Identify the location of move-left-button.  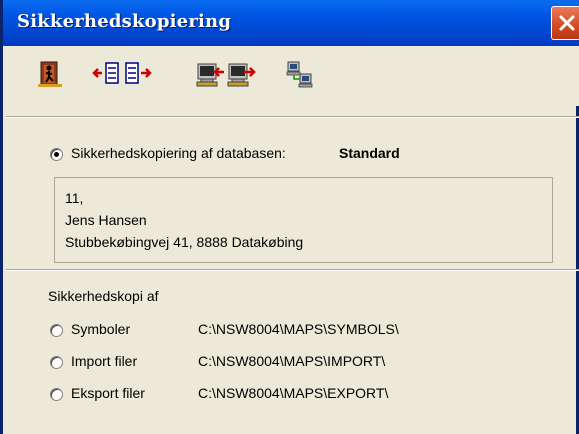
(107, 74).